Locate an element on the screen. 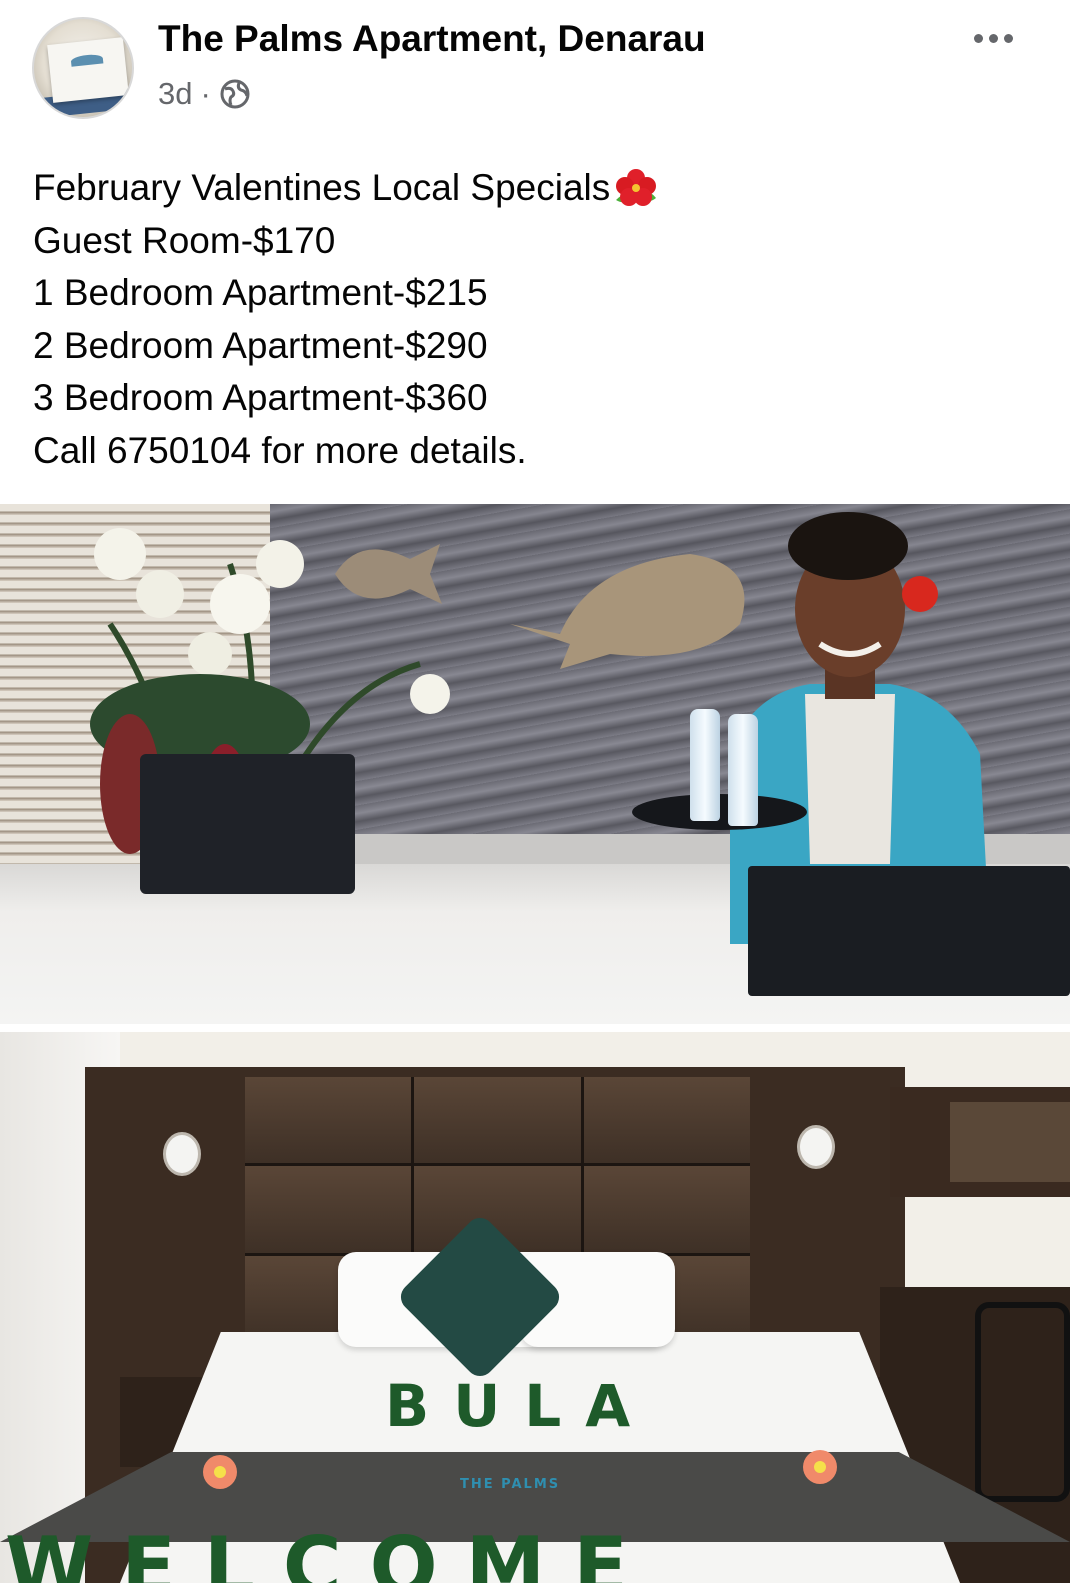  post-text-line: 2 Bedroom Apartment-$290 is located at coordinates (260, 345).